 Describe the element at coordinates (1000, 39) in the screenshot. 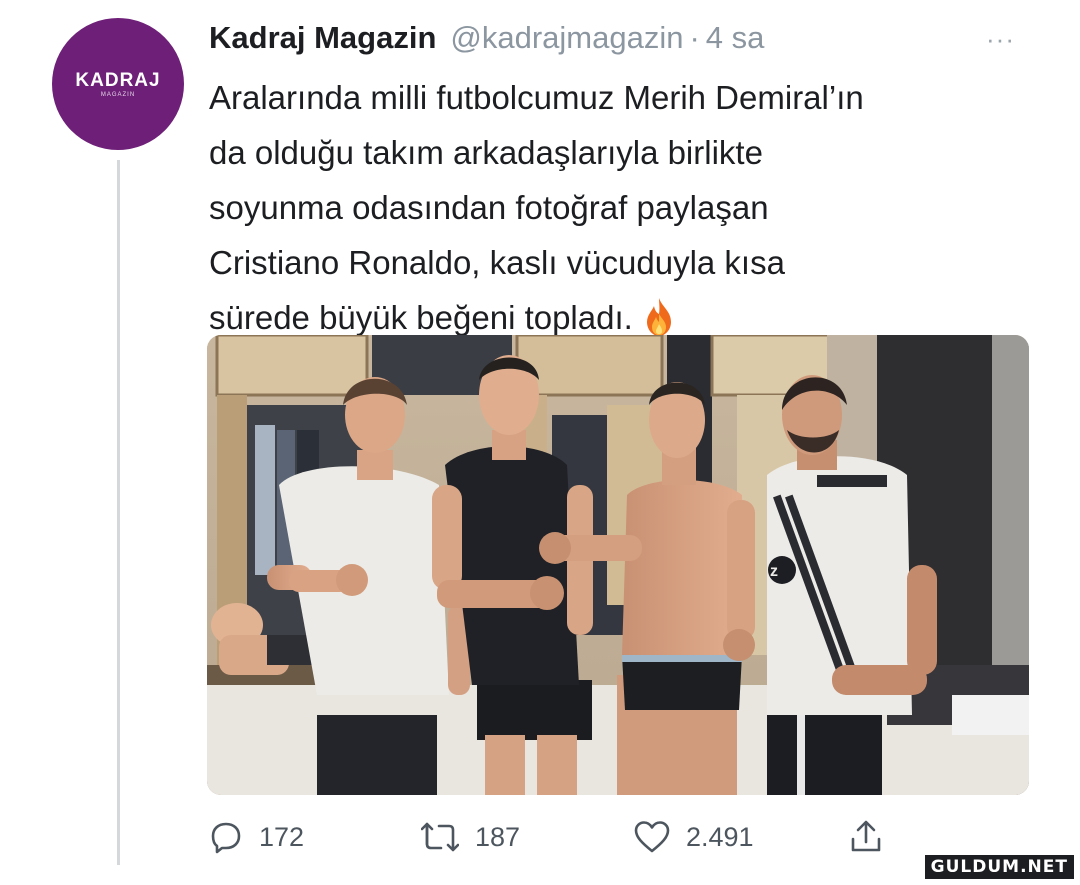

I see `more-options-icon: ···` at that location.